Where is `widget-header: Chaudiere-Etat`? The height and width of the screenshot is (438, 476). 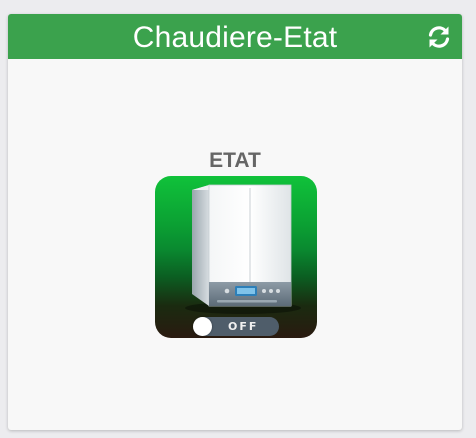 widget-header: Chaudiere-Etat is located at coordinates (235, 36).